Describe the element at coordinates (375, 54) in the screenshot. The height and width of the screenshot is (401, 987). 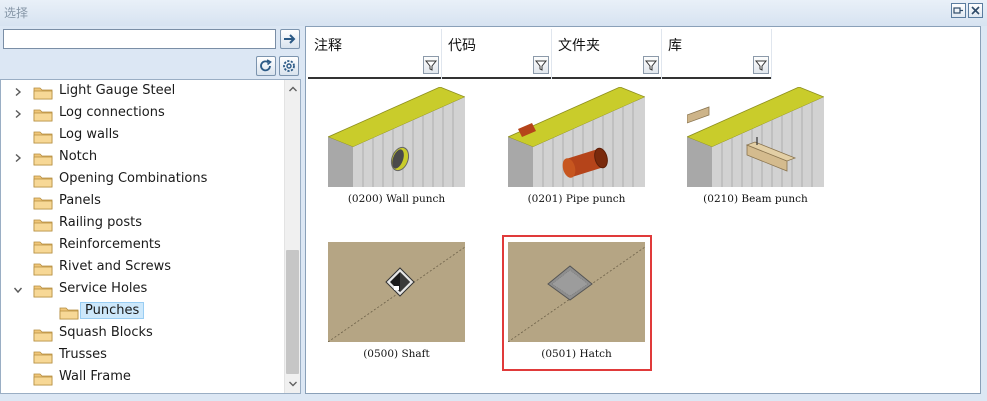
I see `column-header-comment: 注释` at that location.